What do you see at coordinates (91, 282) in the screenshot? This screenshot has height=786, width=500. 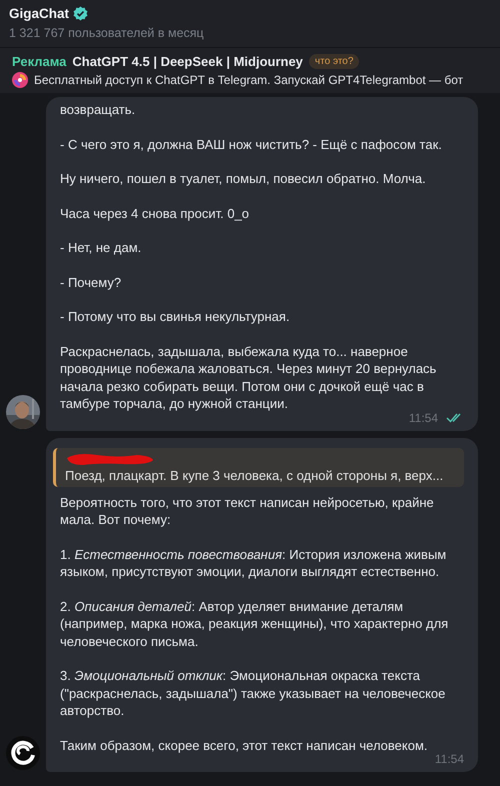 I see `message-text: - Почему?` at bounding box center [91, 282].